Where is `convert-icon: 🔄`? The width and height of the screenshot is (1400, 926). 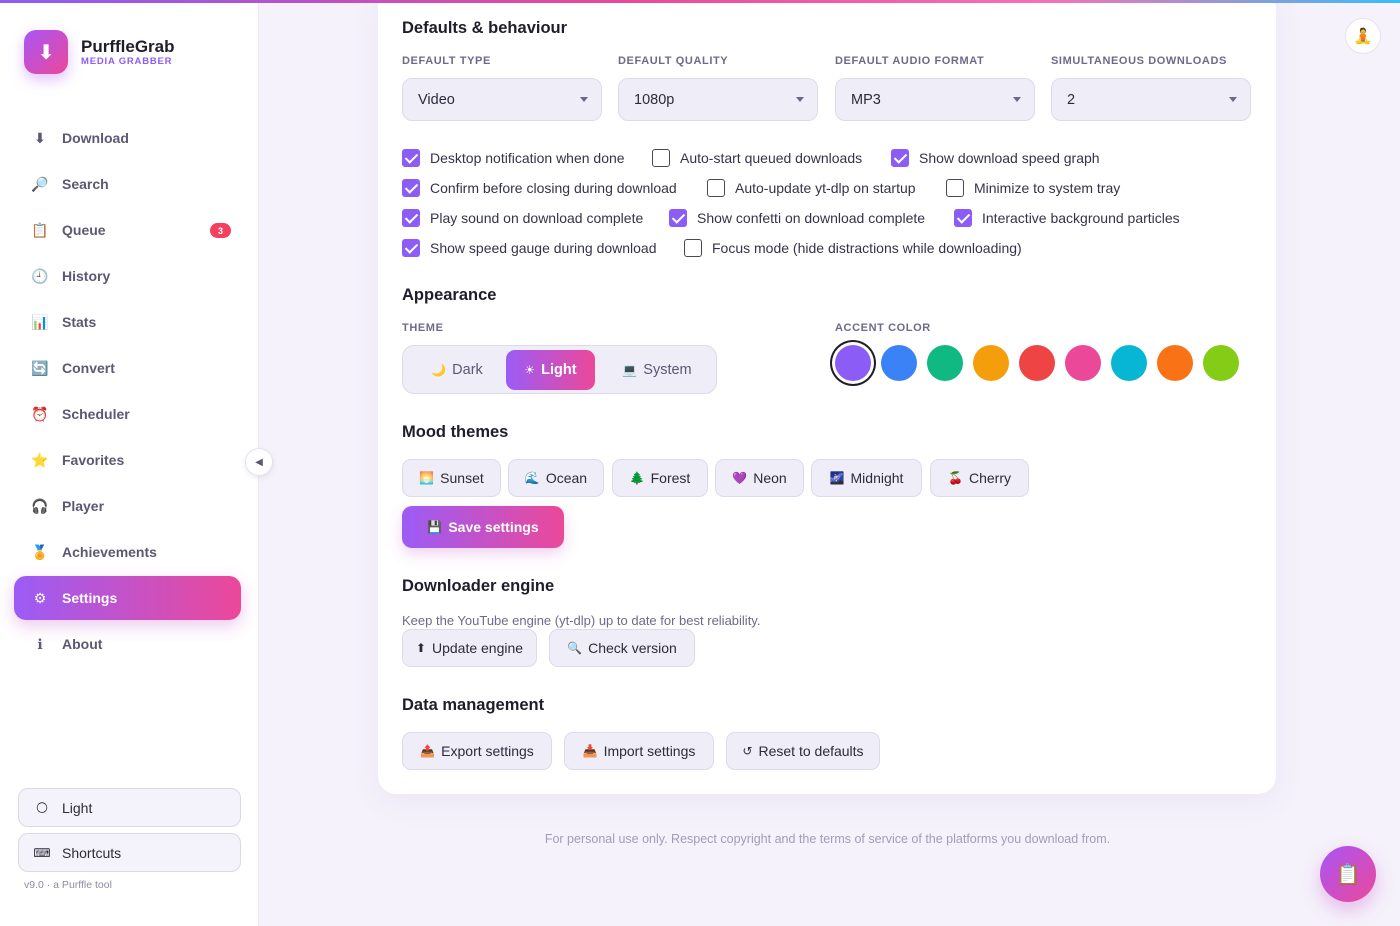
convert-icon: 🔄 is located at coordinates (40, 367).